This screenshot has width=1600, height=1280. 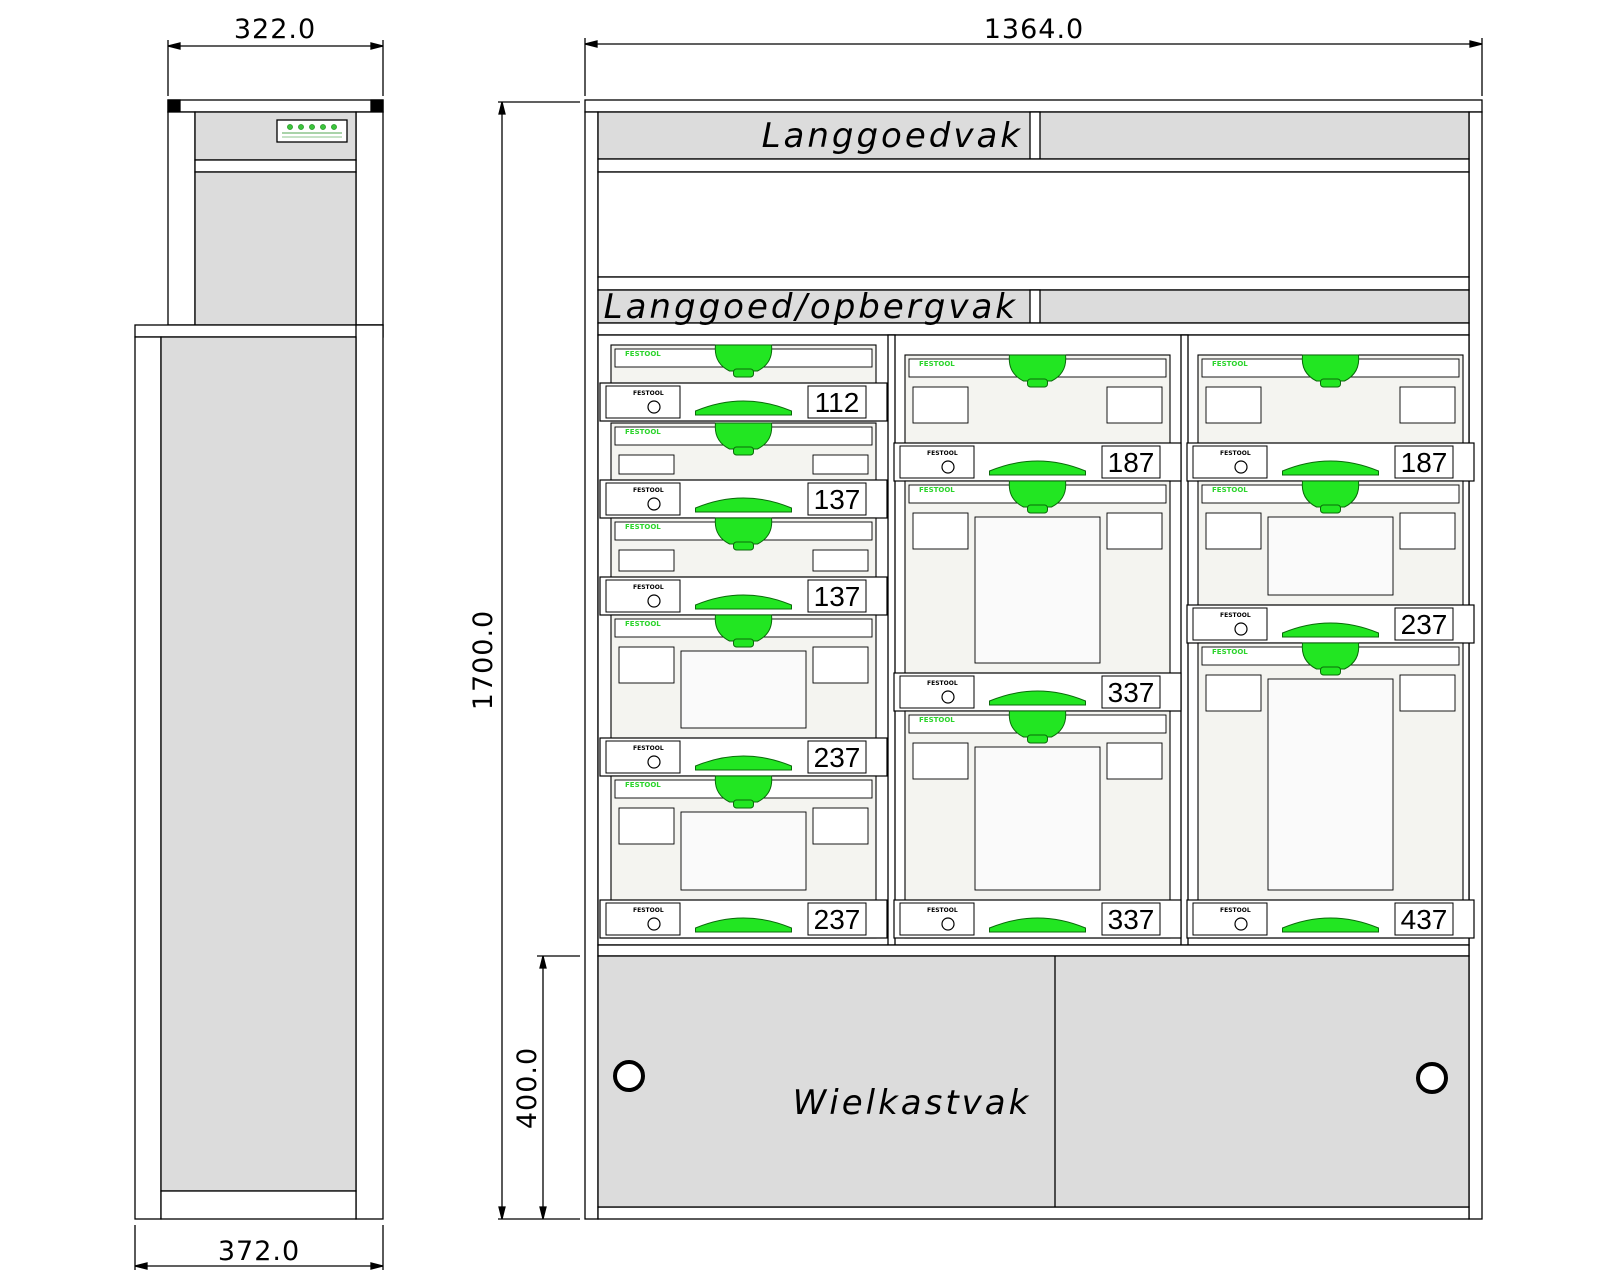 What do you see at coordinates (1424, 919) in the screenshot?
I see `systainer-size-label: 437` at bounding box center [1424, 919].